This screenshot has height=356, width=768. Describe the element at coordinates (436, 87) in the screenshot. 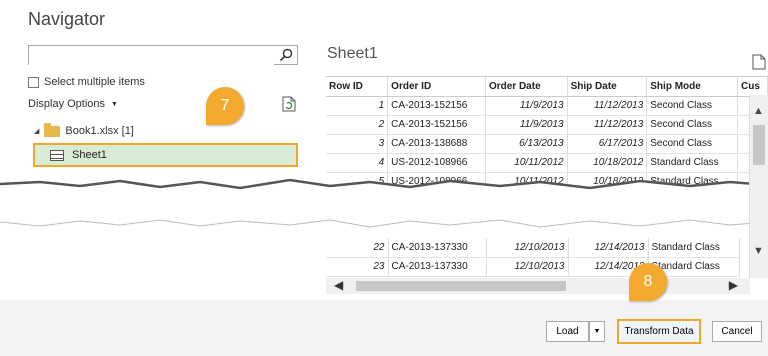

I see `column-header: Order ID` at that location.